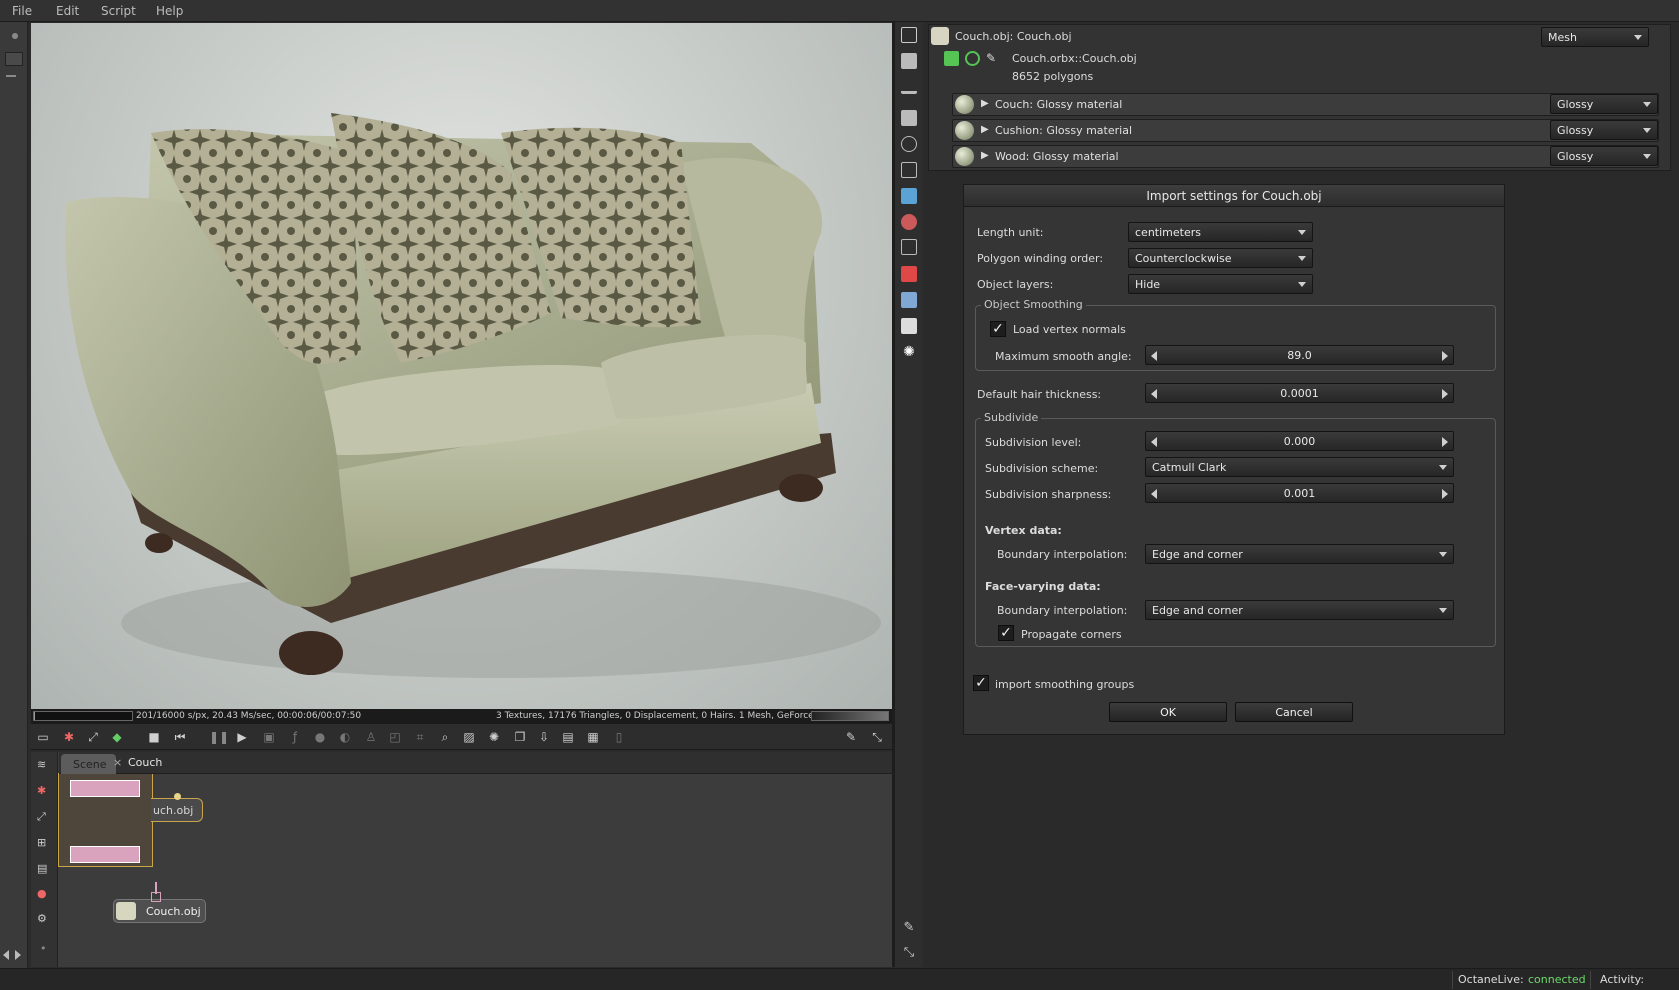 Image resolution: width=1679 pixels, height=990 pixels. I want to click on monitor-tool-icon, so click(909, 170).